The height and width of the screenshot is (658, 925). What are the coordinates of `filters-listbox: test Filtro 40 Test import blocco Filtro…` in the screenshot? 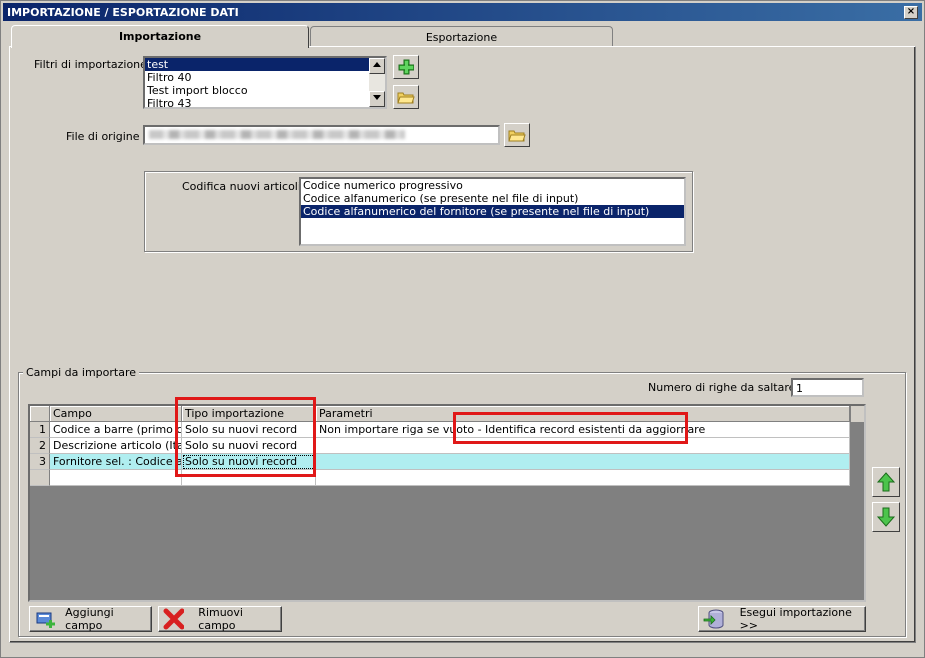 It's located at (265, 82).